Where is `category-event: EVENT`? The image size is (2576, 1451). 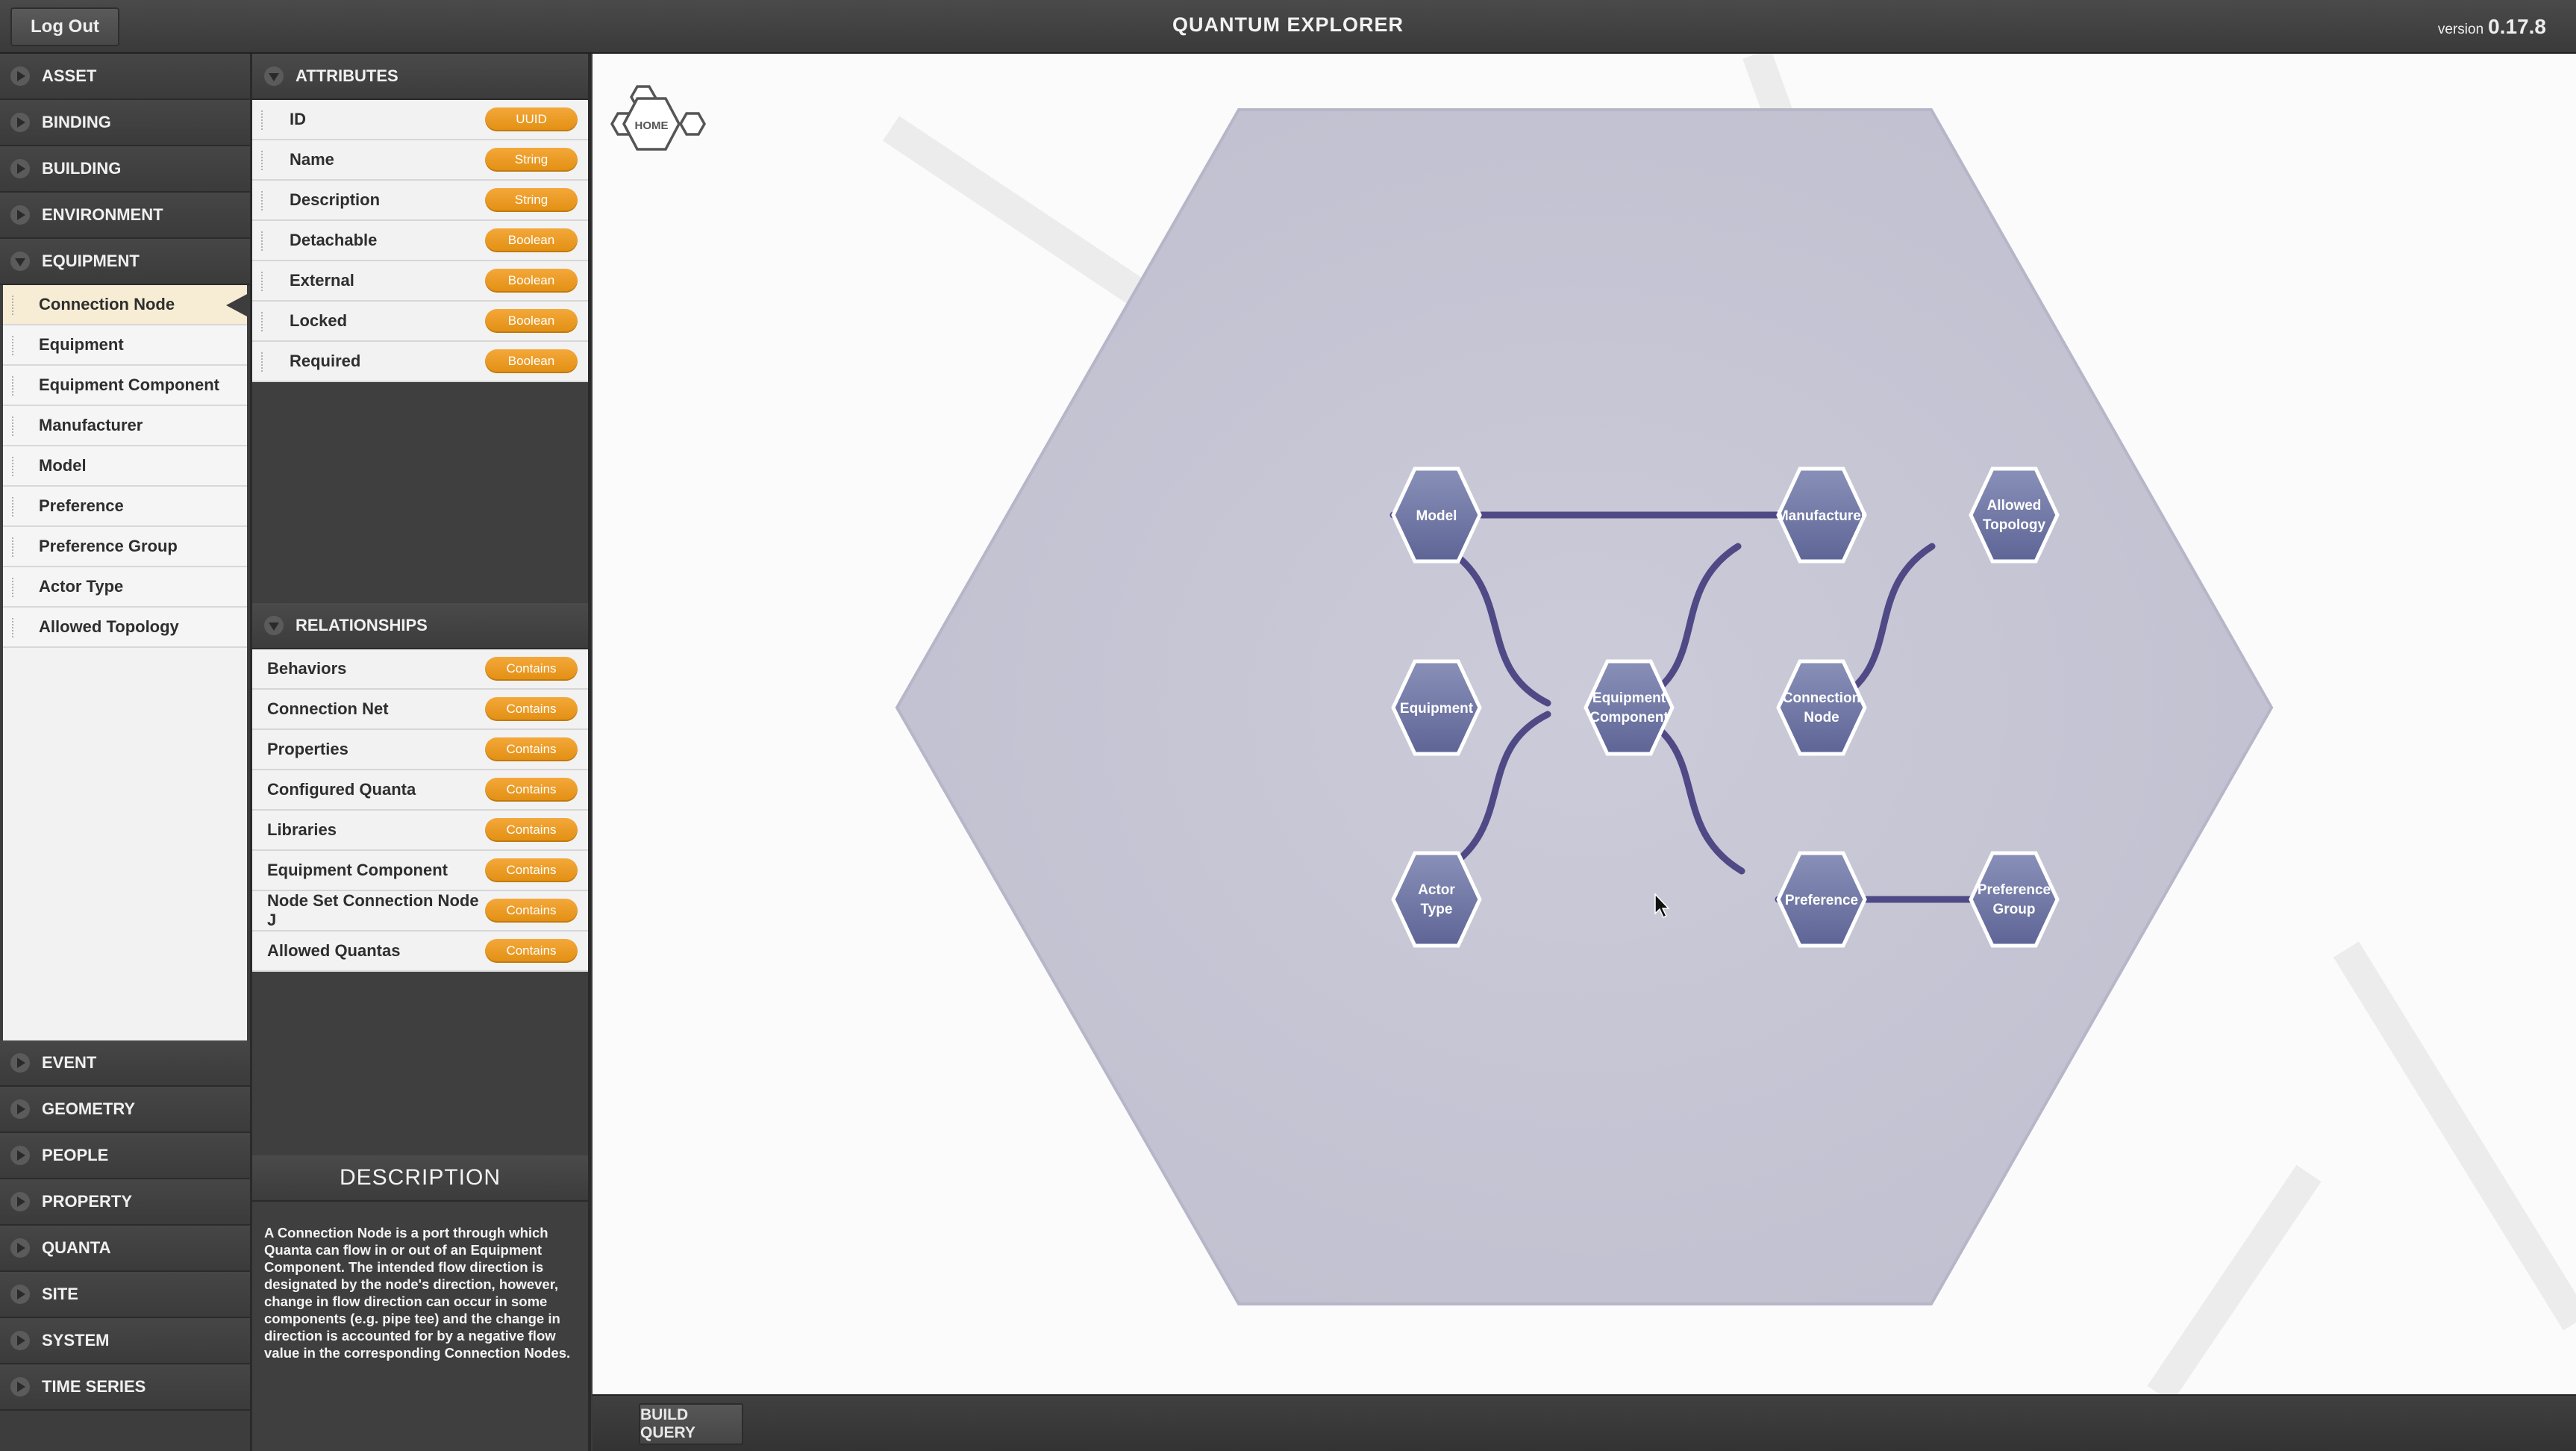 category-event: EVENT is located at coordinates (125, 1063).